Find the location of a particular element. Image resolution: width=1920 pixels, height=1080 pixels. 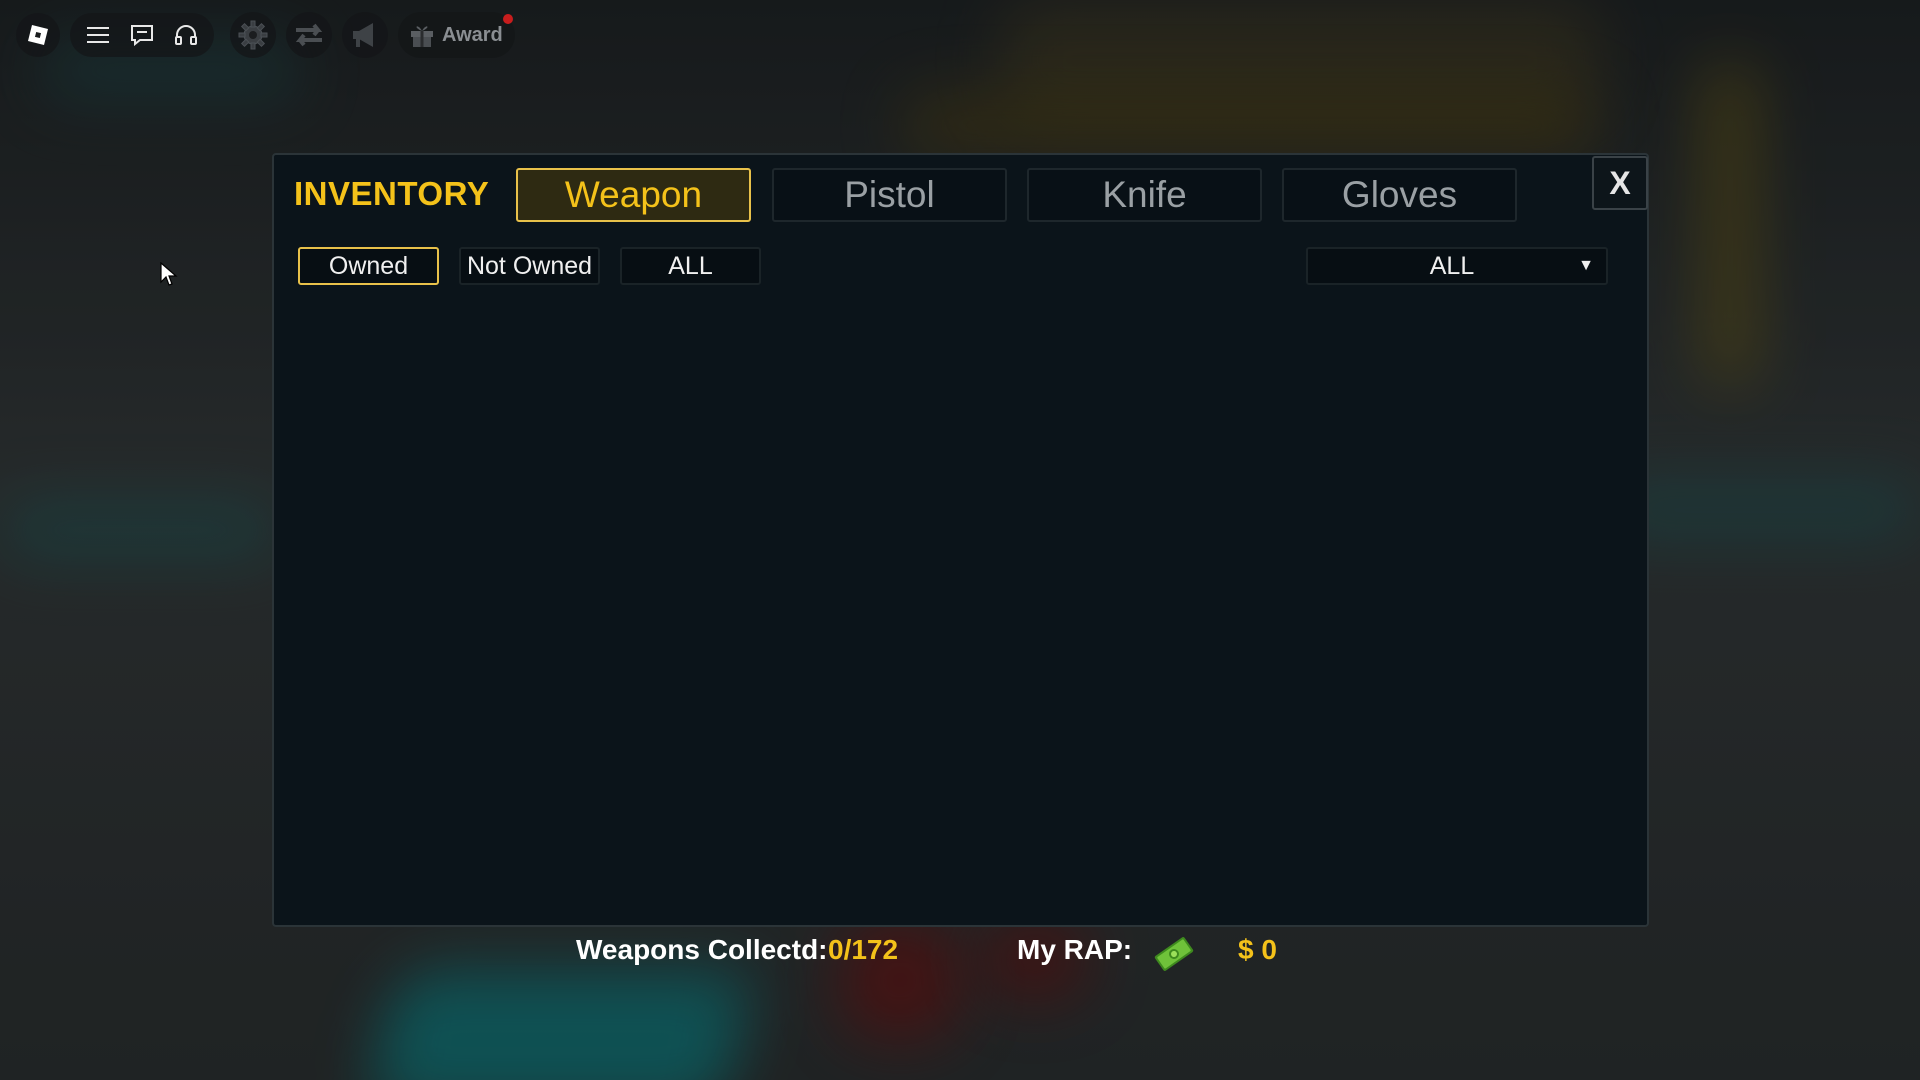

close-button: X is located at coordinates (1620, 183).